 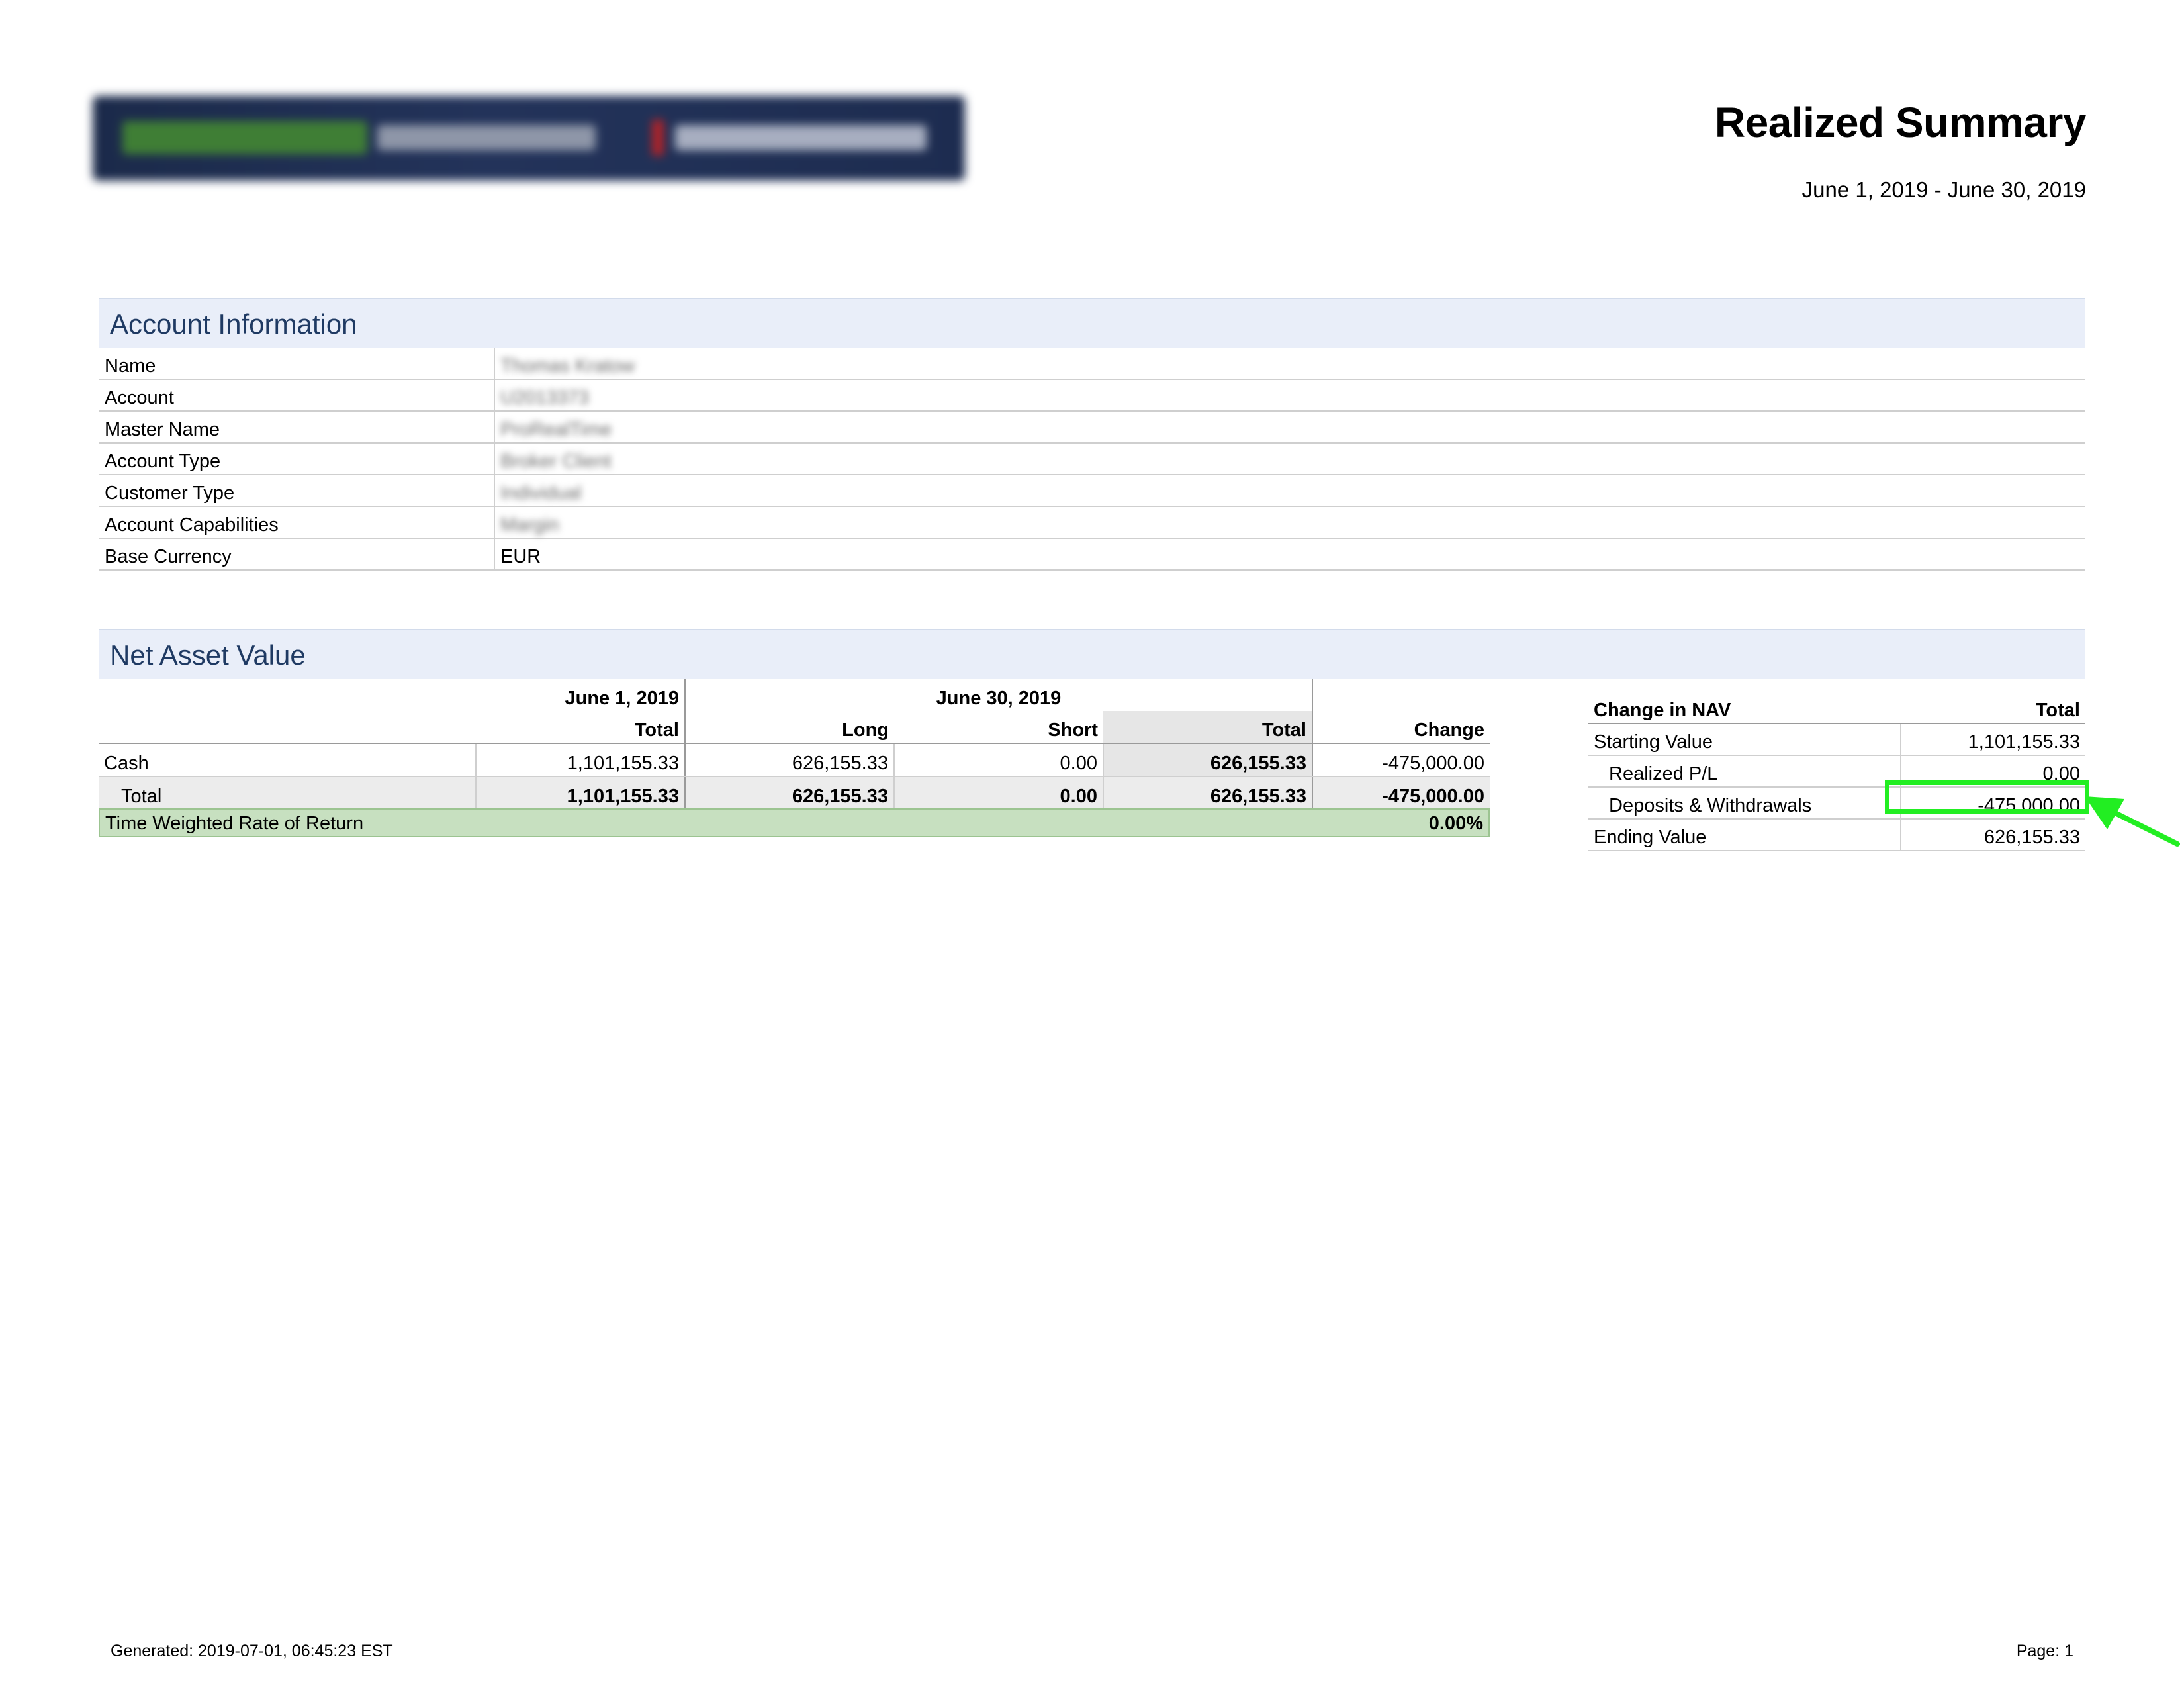 I want to click on table-row: Starting Value 1,101,155.33, so click(x=1837, y=740).